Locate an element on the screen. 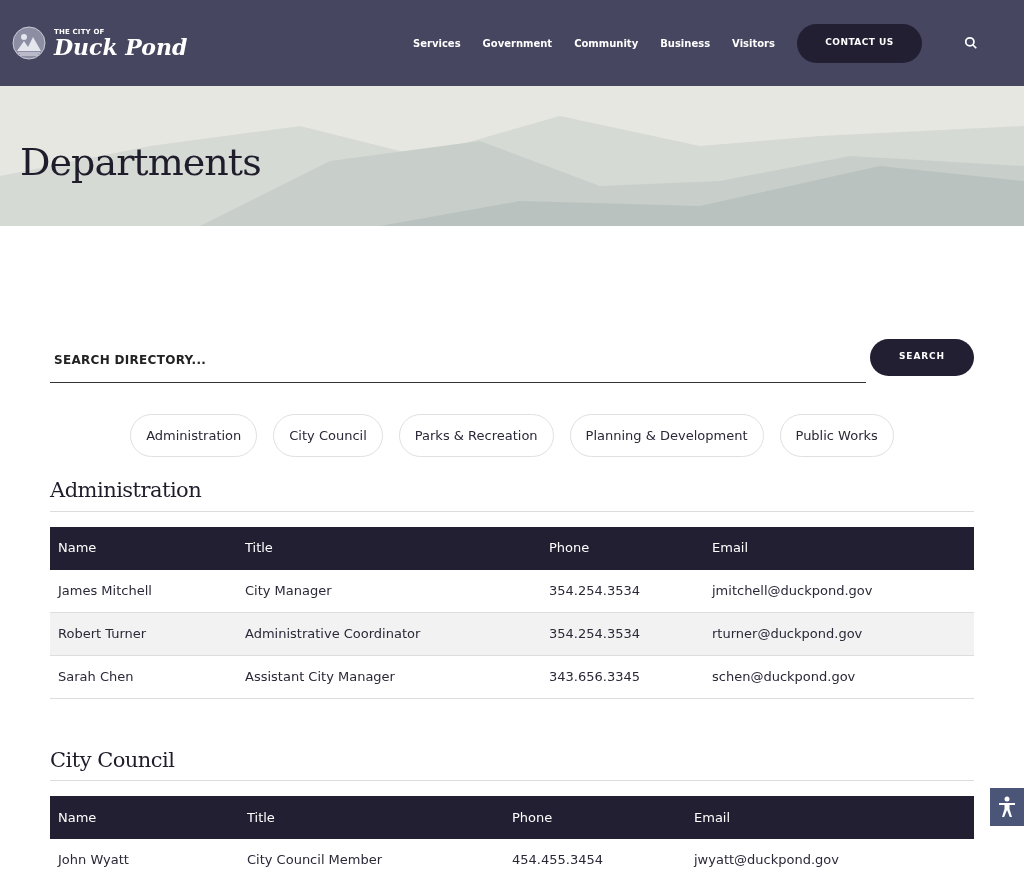  table-cell-text: Assistant City Manager is located at coordinates (320, 676).